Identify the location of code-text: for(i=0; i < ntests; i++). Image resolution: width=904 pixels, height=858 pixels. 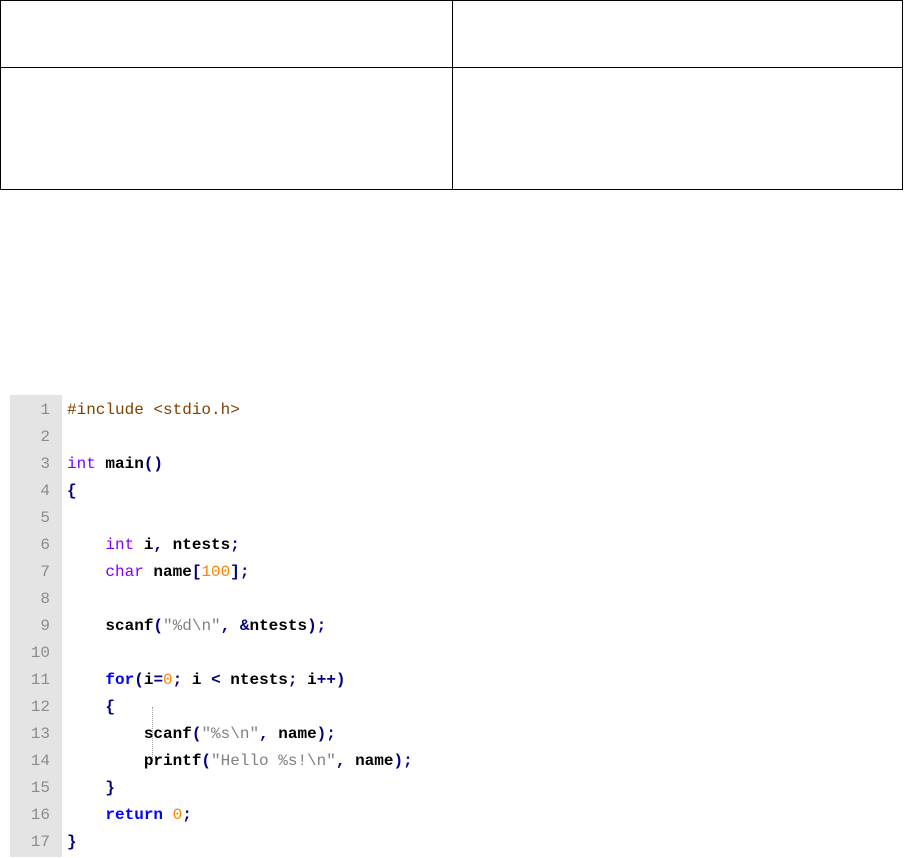
(206, 680).